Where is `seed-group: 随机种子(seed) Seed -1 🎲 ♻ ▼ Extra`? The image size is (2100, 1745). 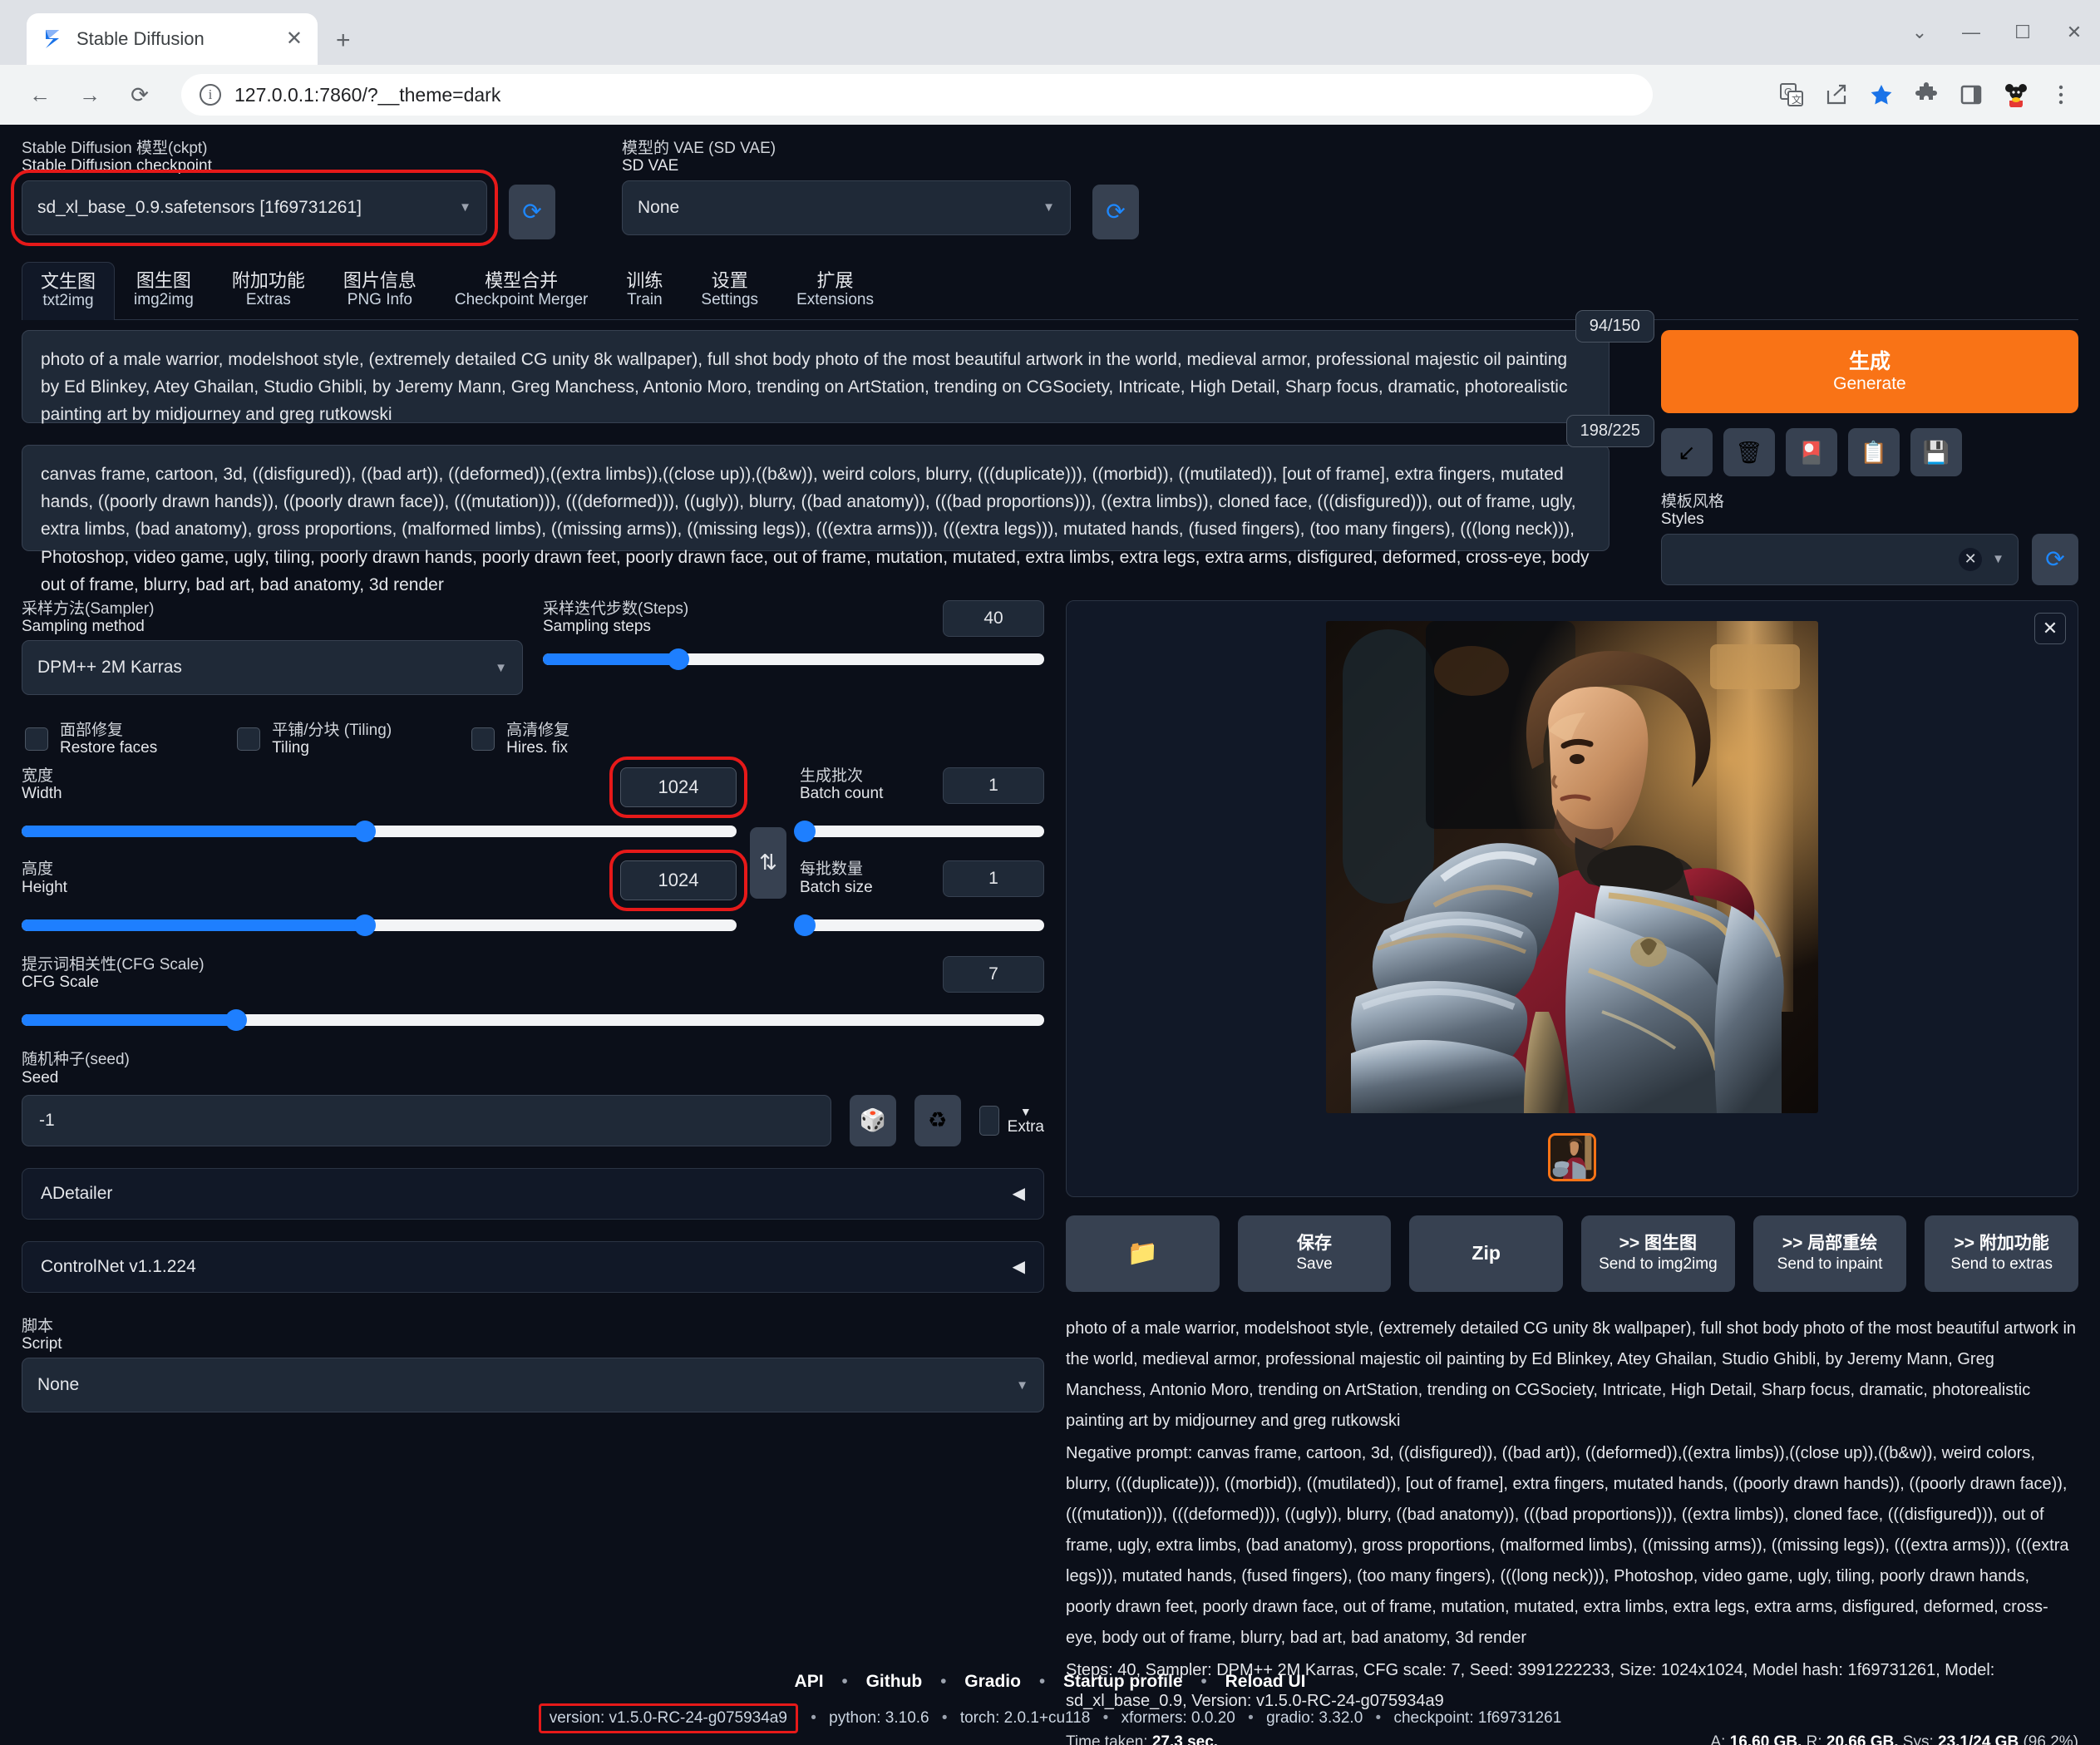
seed-group: 随机种子(seed) Seed -1 🎲 ♻ ▼ Extra is located at coordinates (533, 1098).